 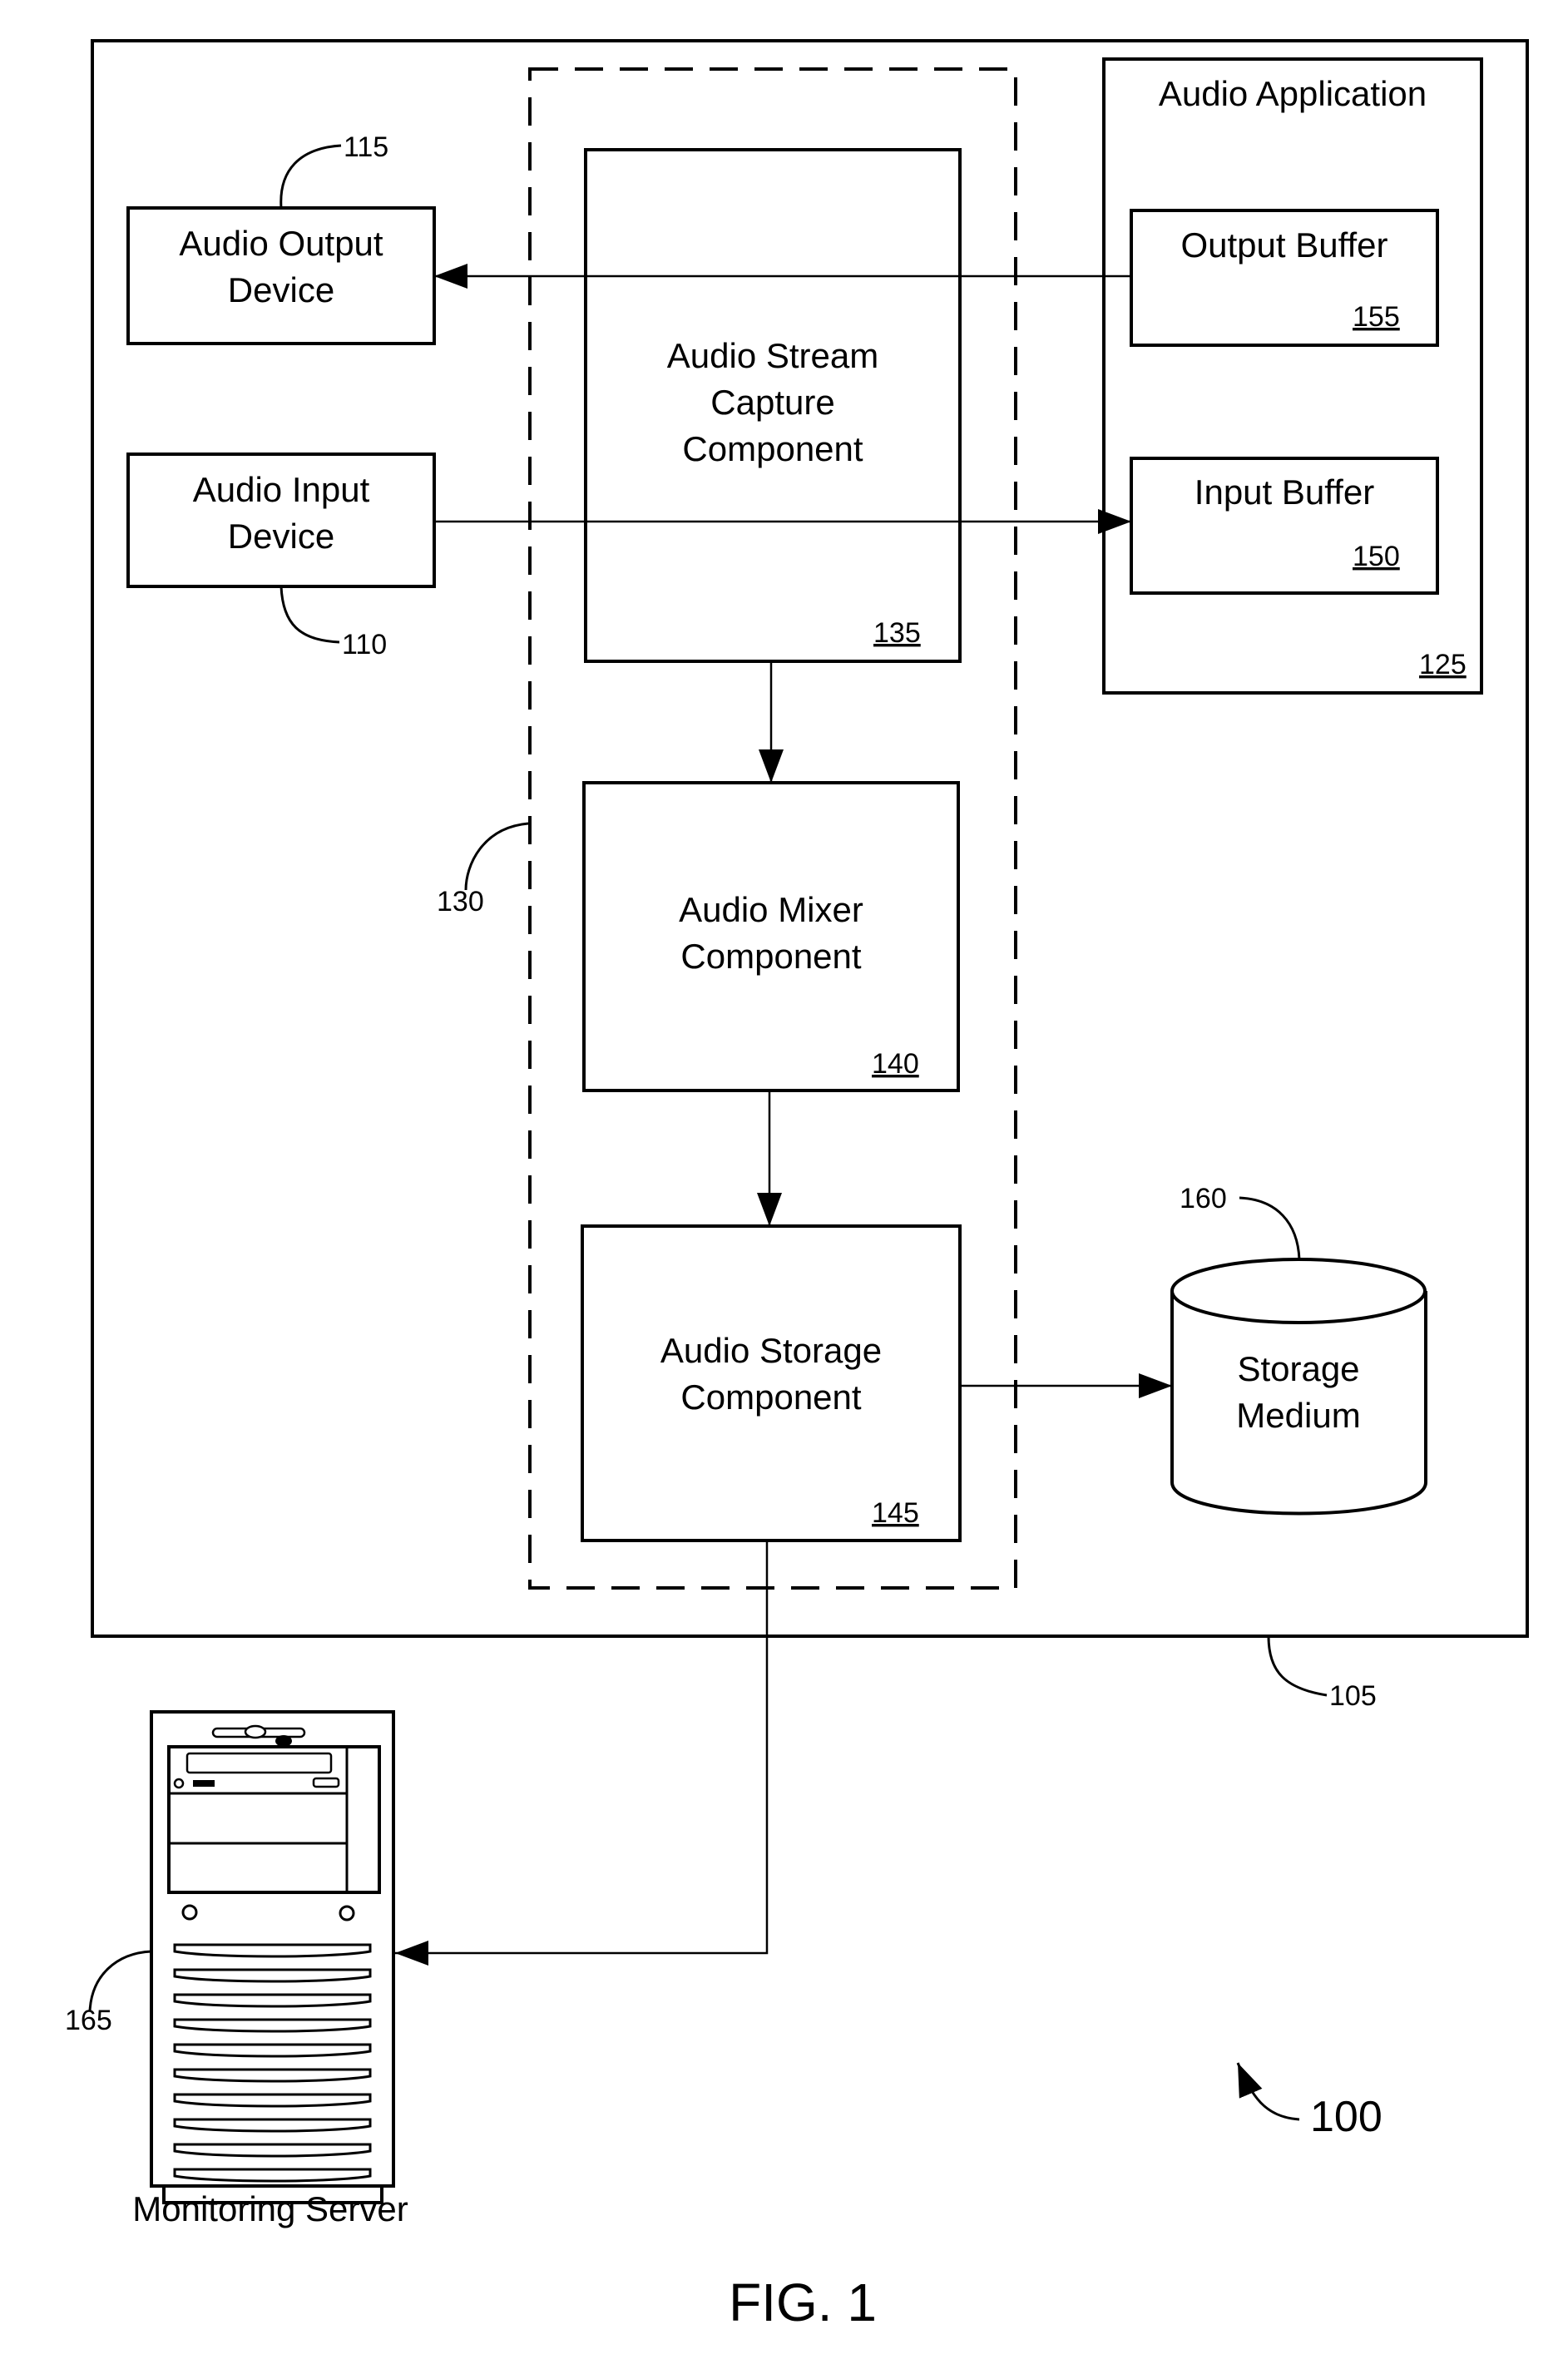 I want to click on audio-application-ref: 125, so click(x=1443, y=665).